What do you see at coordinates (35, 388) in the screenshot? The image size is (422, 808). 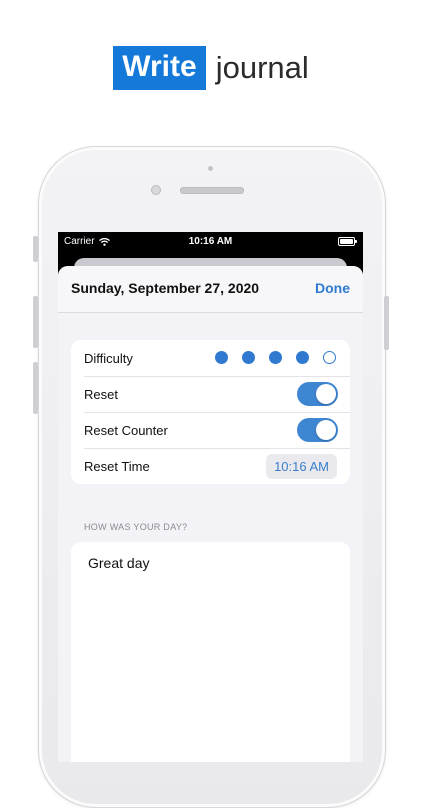 I see `phone-volume-down` at bounding box center [35, 388].